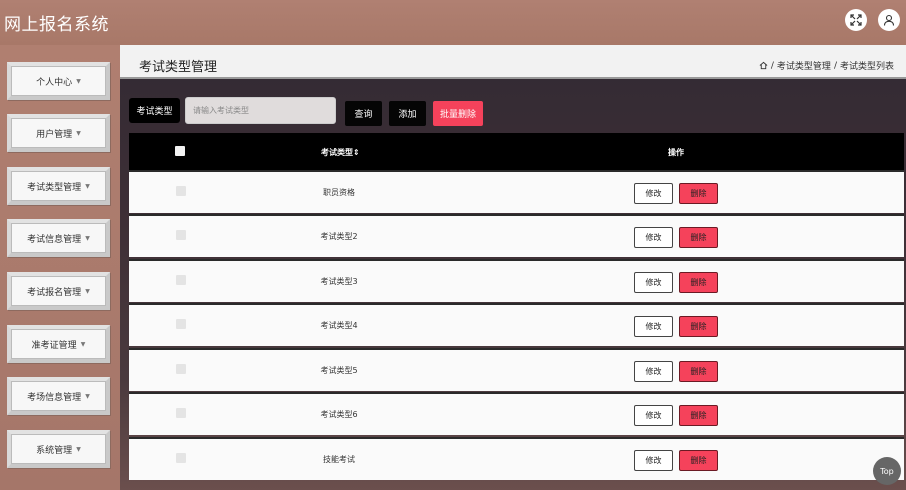  What do you see at coordinates (804, 65) in the screenshot?
I see `breadcrumb-level1: 考试类型管理` at bounding box center [804, 65].